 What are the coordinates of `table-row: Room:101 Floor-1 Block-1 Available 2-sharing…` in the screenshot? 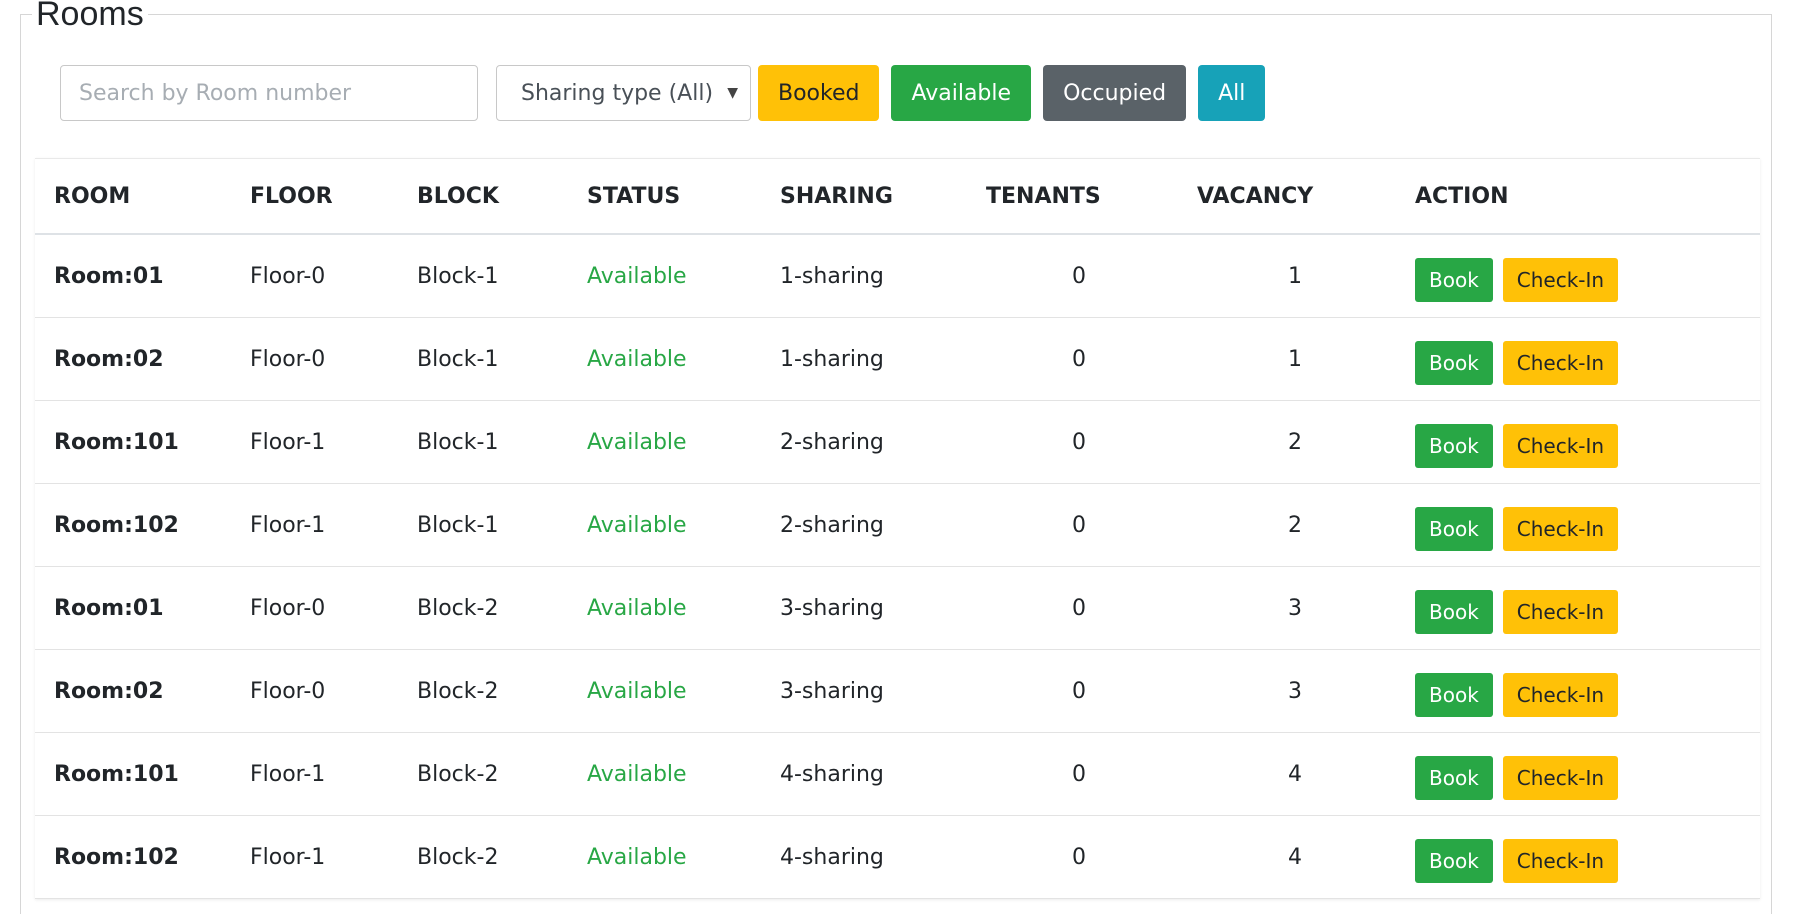 It's located at (897, 442).